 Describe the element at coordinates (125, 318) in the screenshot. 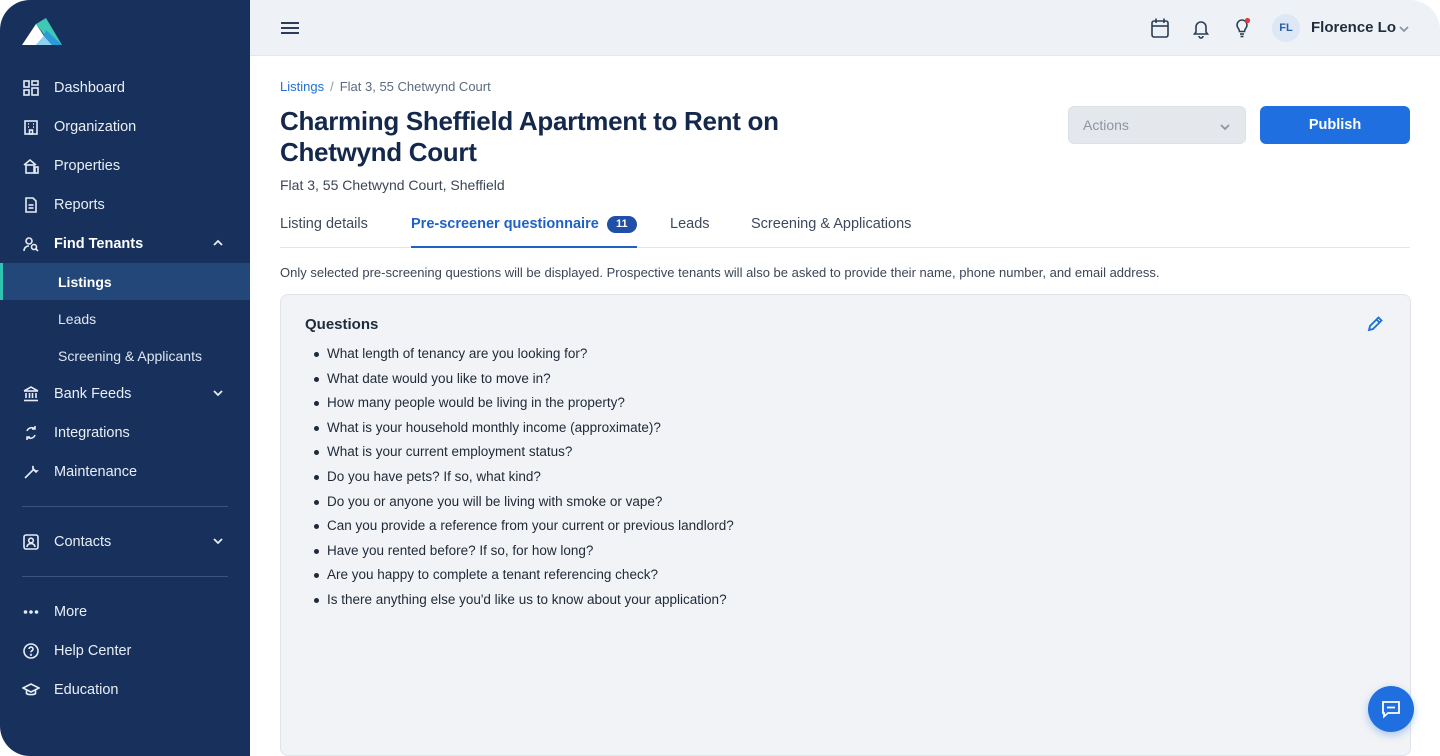

I see `sidebar-subitem-leads: Leads` at that location.